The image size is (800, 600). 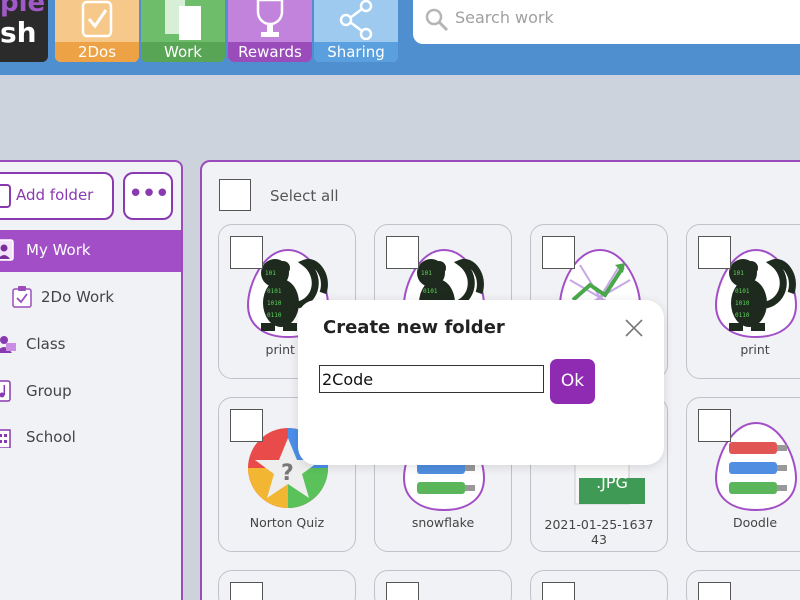 What do you see at coordinates (743, 301) in the screenshot?
I see `work-card: print` at bounding box center [743, 301].